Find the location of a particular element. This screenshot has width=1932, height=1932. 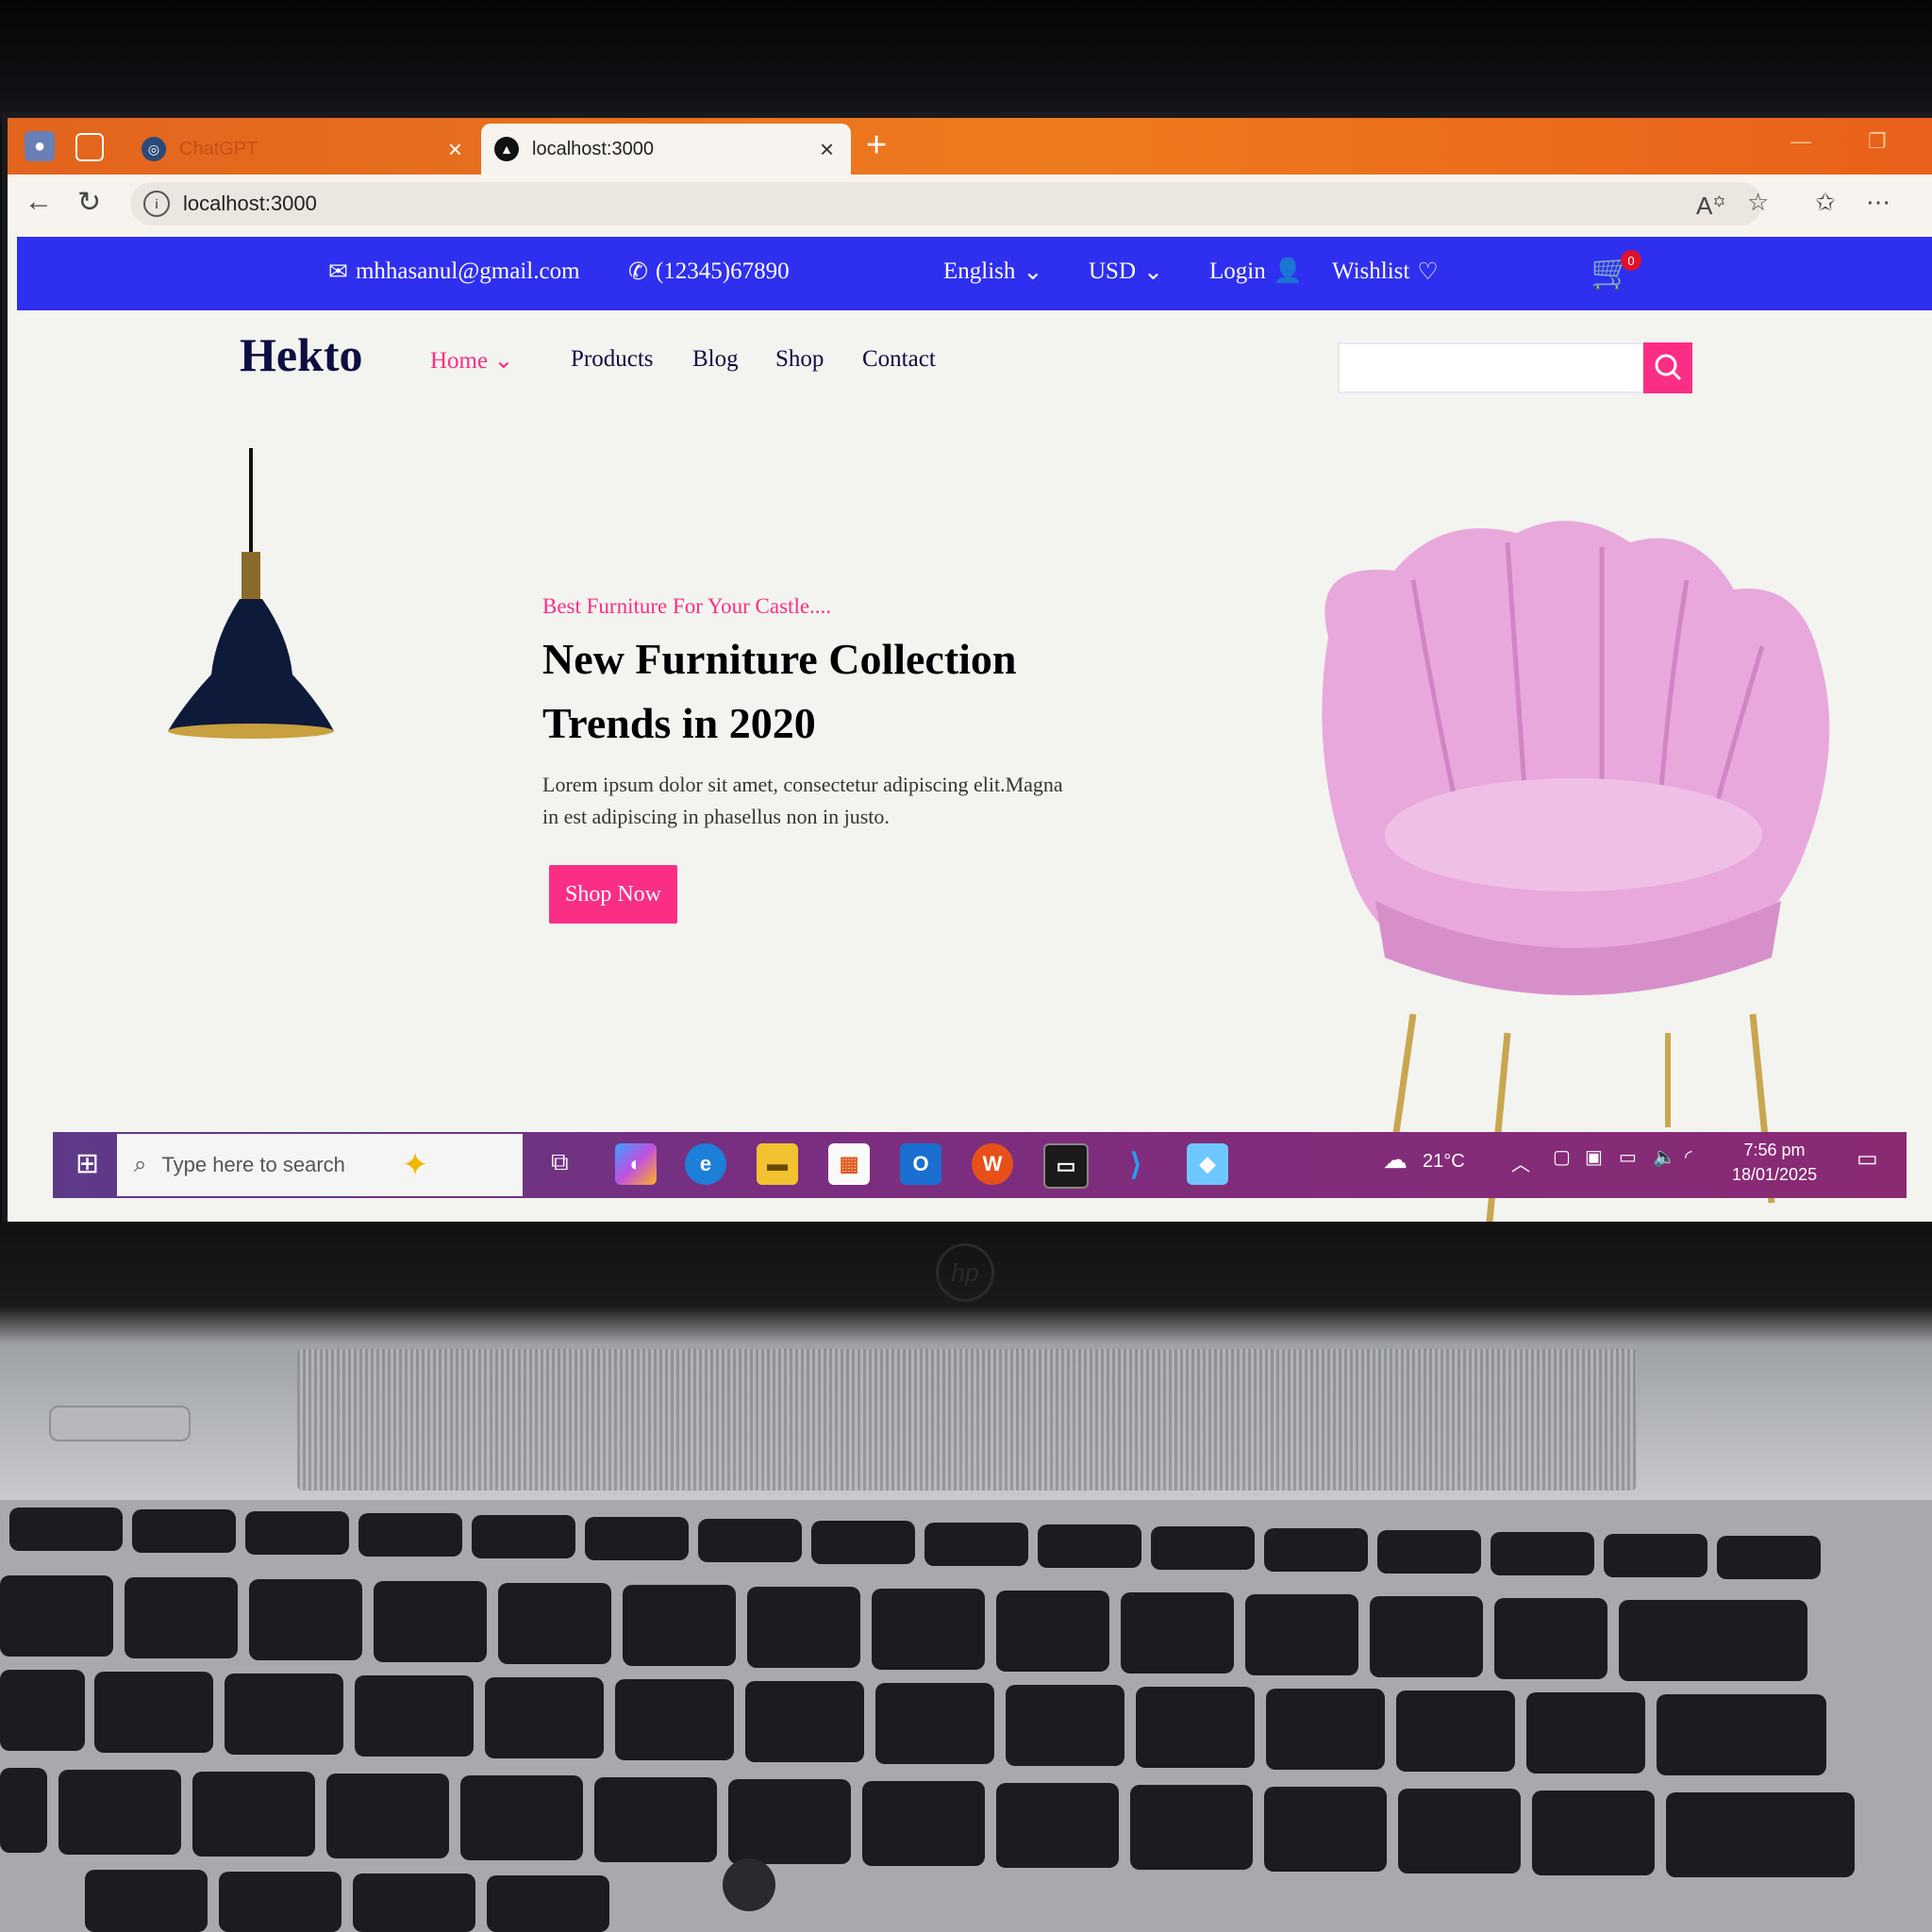

back-icon: ← is located at coordinates (39, 202).